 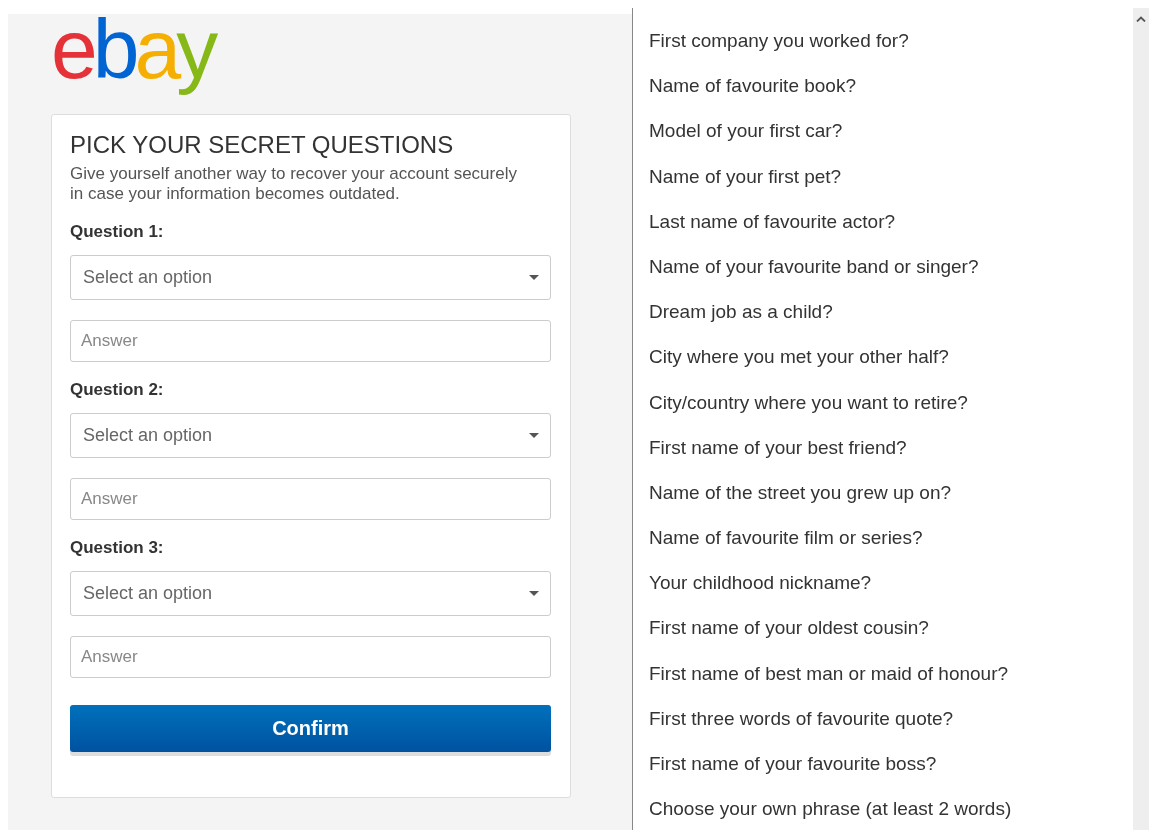 I want to click on scroll-up-icon, so click(x=1141, y=19).